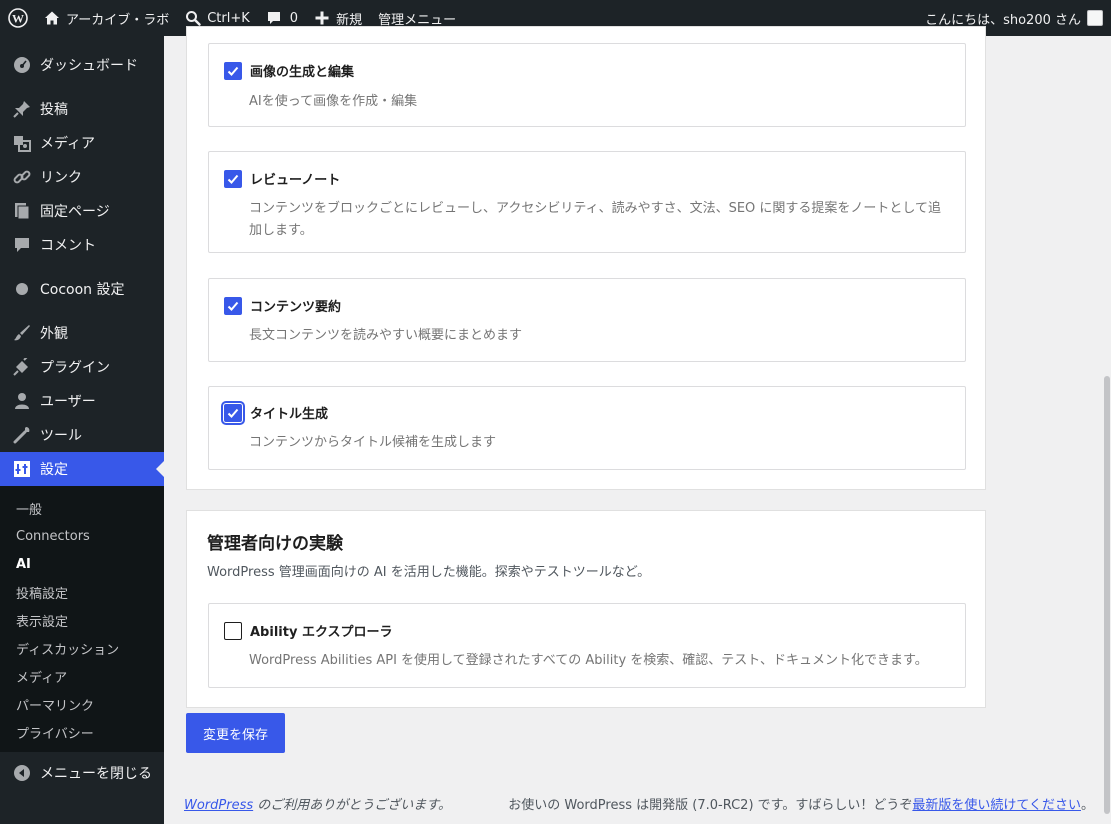 This screenshot has width=1111, height=824. Describe the element at coordinates (228, 18) in the screenshot. I see `search-shortcut: Ctrl+K` at that location.